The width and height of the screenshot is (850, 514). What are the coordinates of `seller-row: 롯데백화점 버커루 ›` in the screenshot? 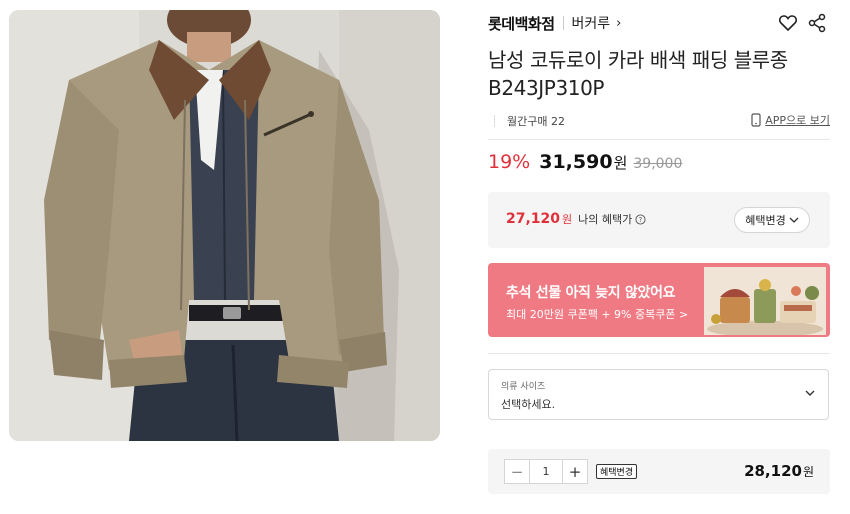 It's located at (659, 23).